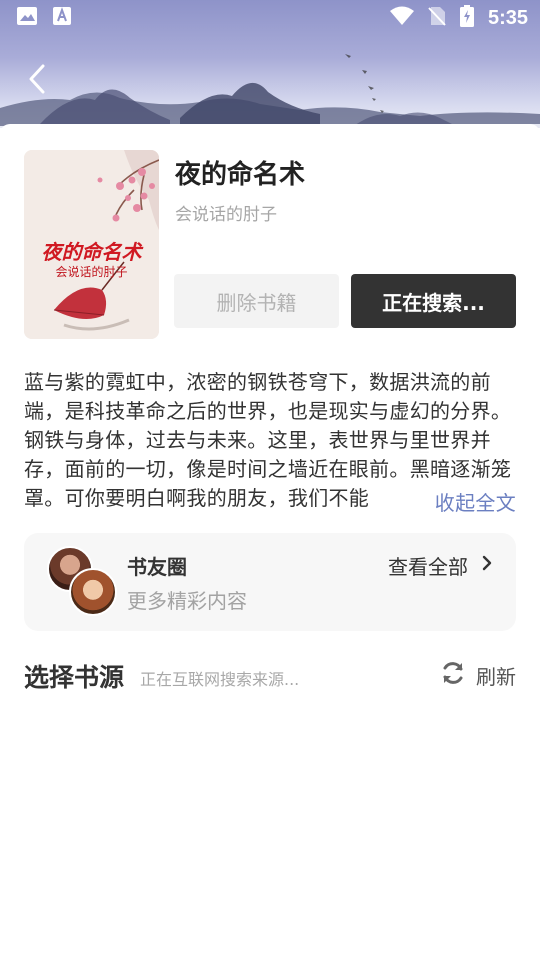  Describe the element at coordinates (401, 18) in the screenshot. I see `wifi-icon` at that location.